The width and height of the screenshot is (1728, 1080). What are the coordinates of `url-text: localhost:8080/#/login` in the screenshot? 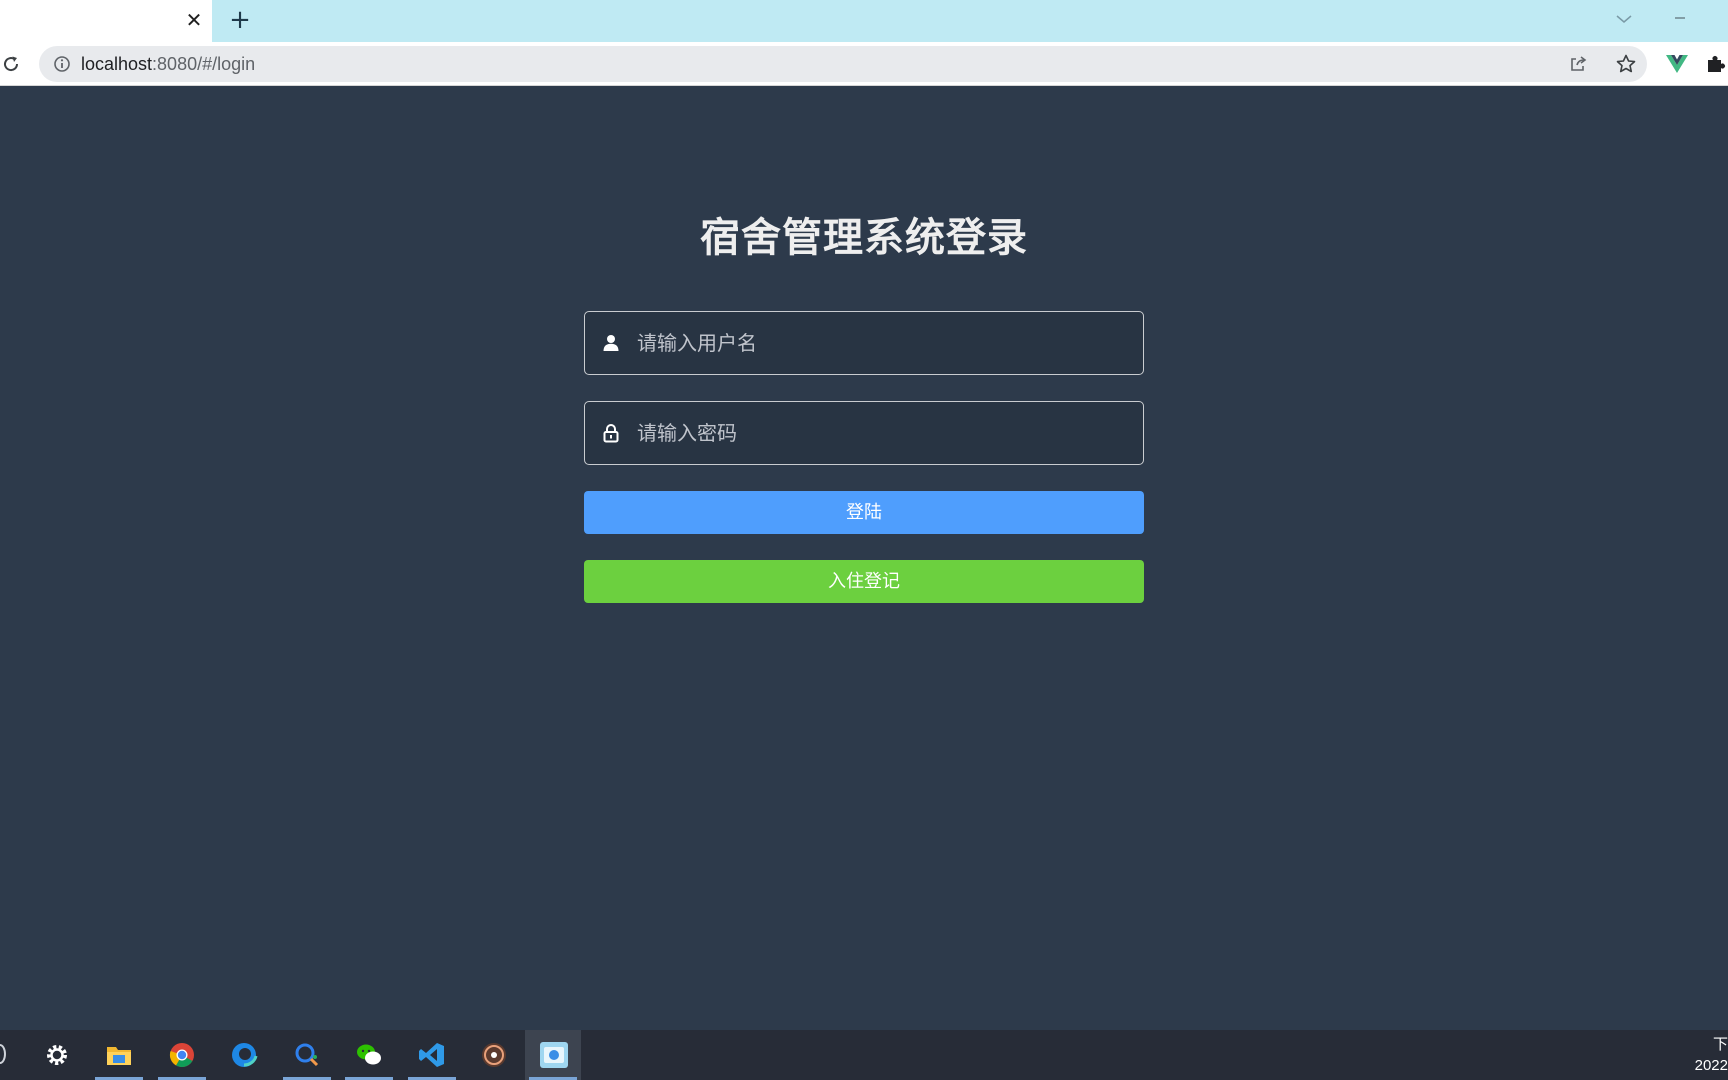 It's located at (168, 64).